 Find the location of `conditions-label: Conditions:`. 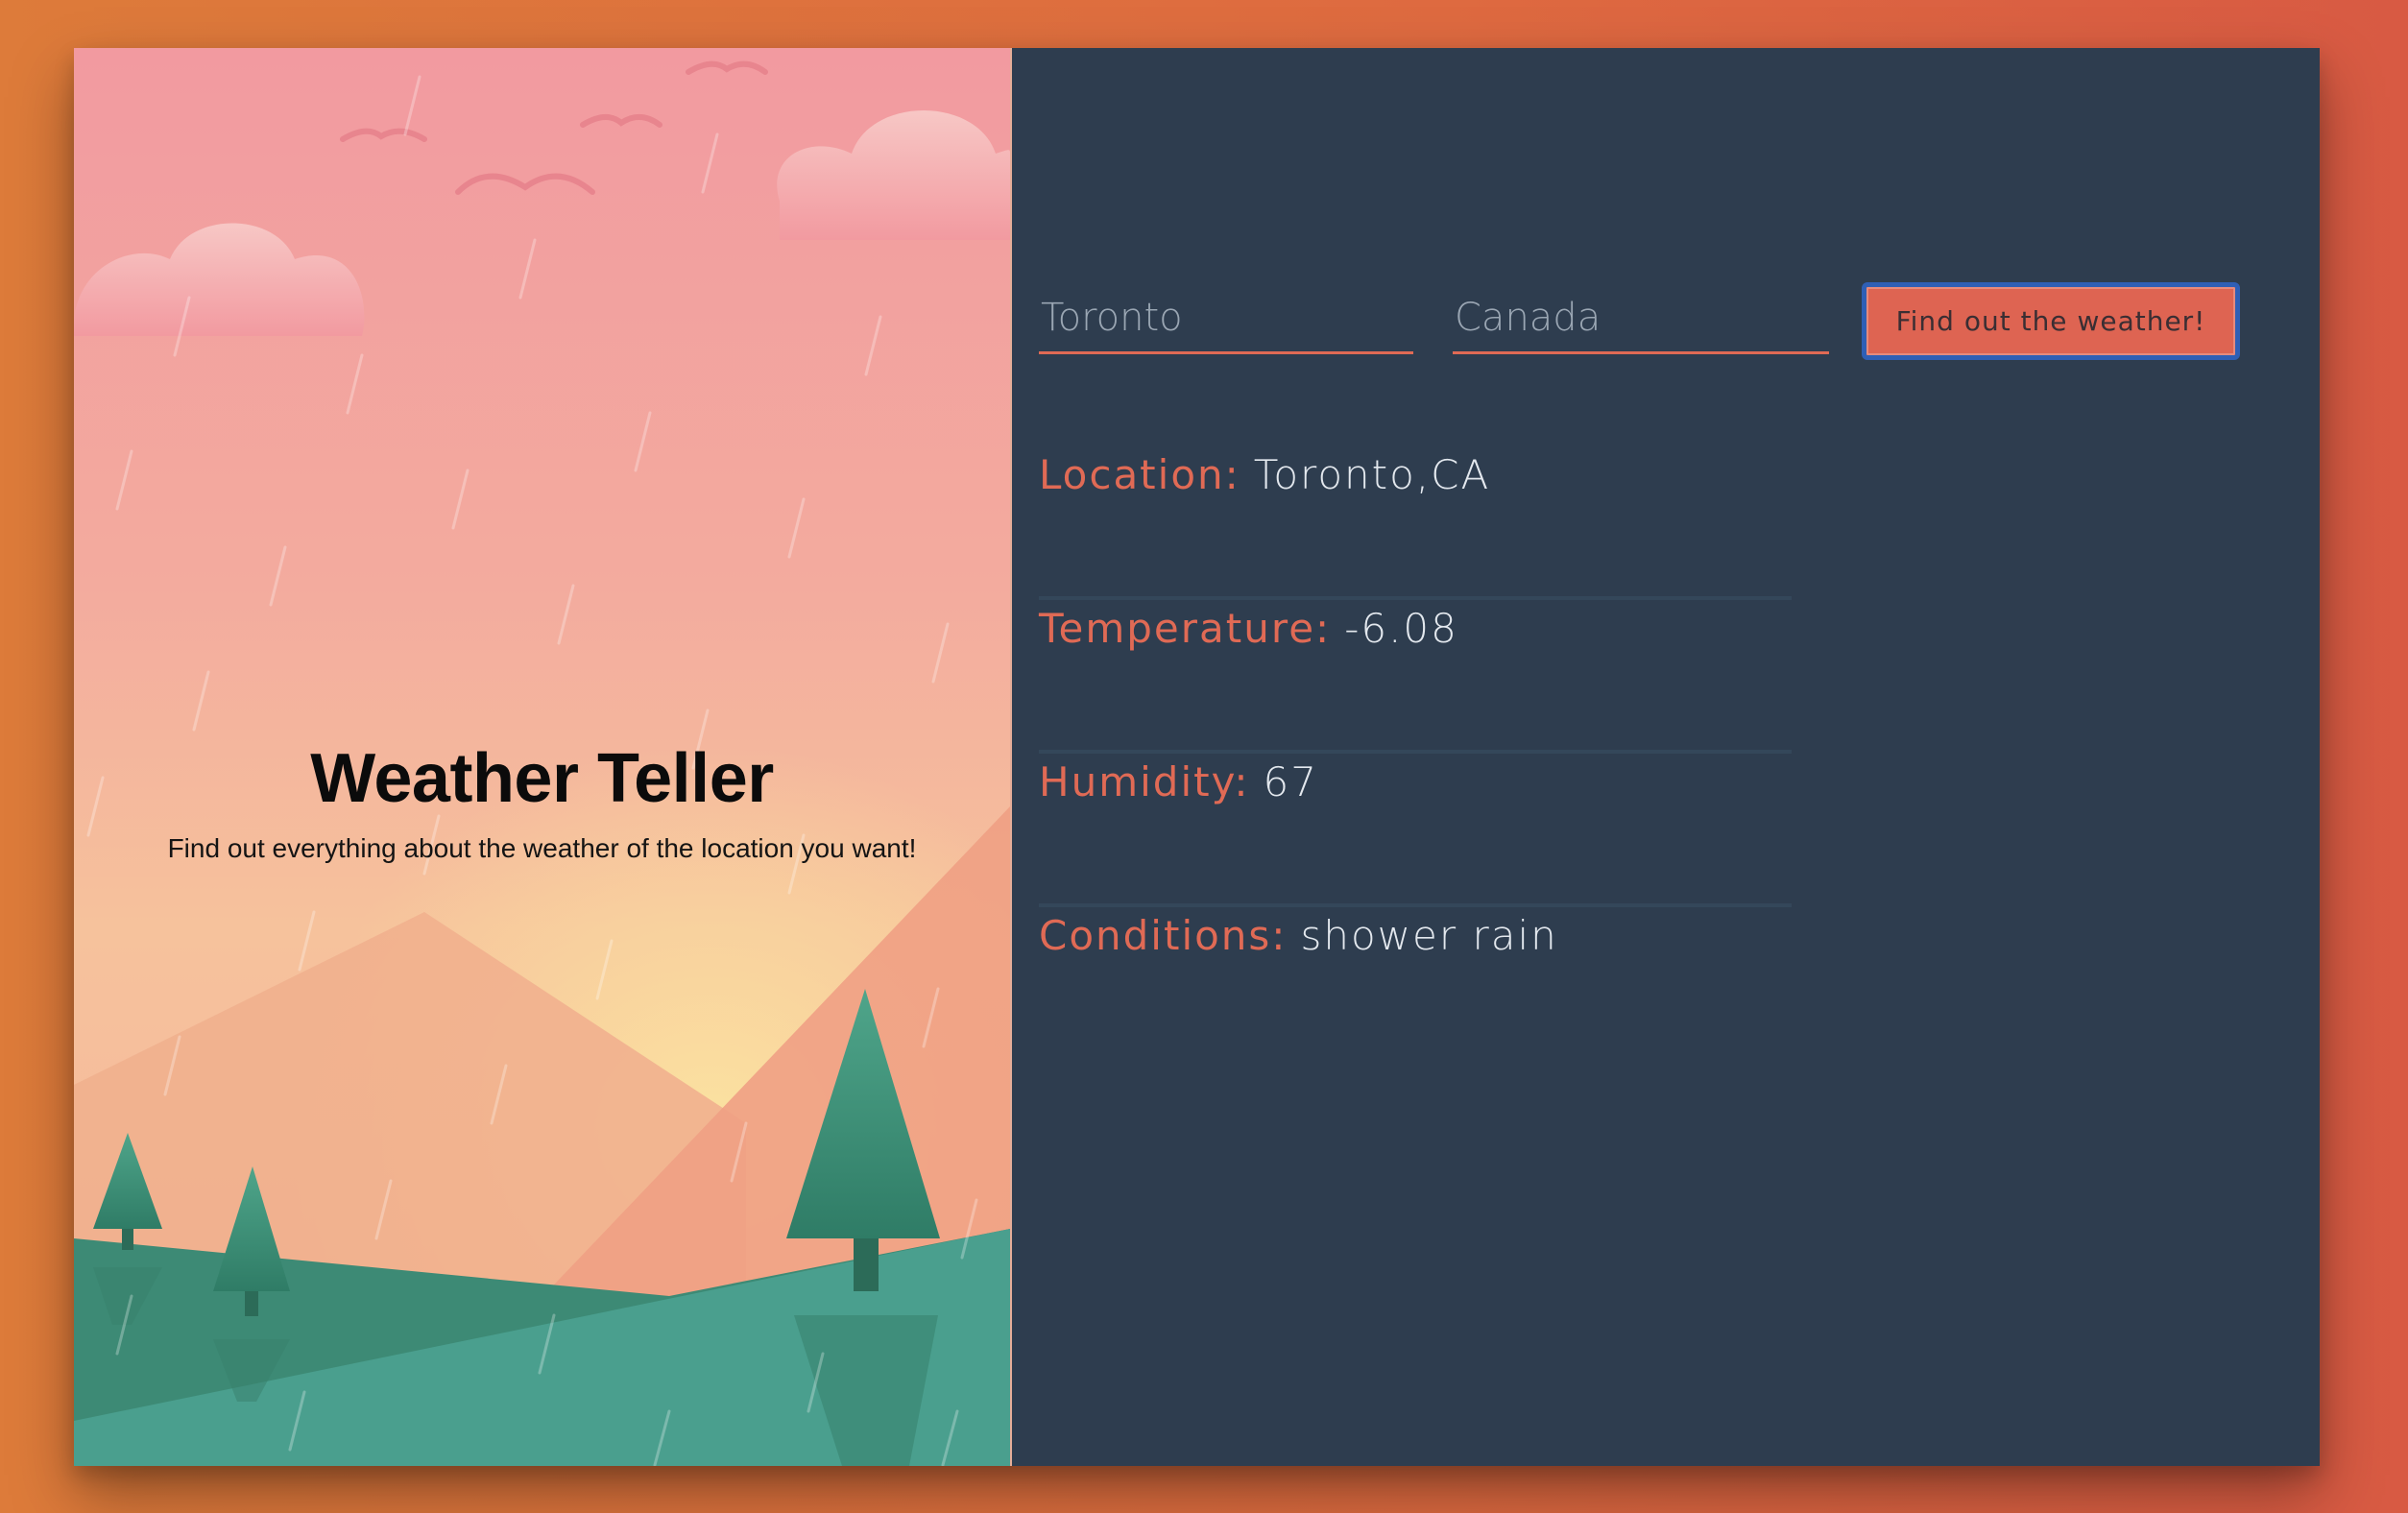

conditions-label: Conditions: is located at coordinates (1163, 935).